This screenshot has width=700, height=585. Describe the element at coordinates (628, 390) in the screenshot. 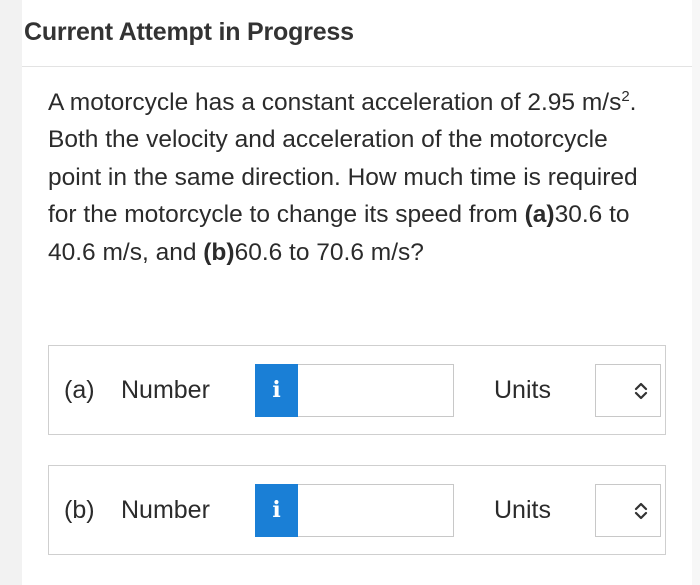

I see `units-select-a` at that location.